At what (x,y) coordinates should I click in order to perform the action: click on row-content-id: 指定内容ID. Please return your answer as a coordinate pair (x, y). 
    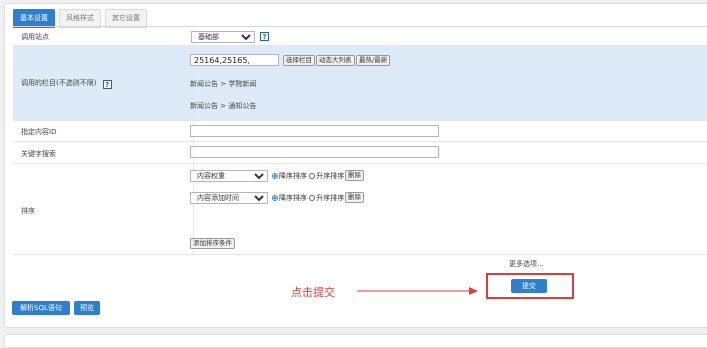
    Looking at the image, I should click on (360, 131).